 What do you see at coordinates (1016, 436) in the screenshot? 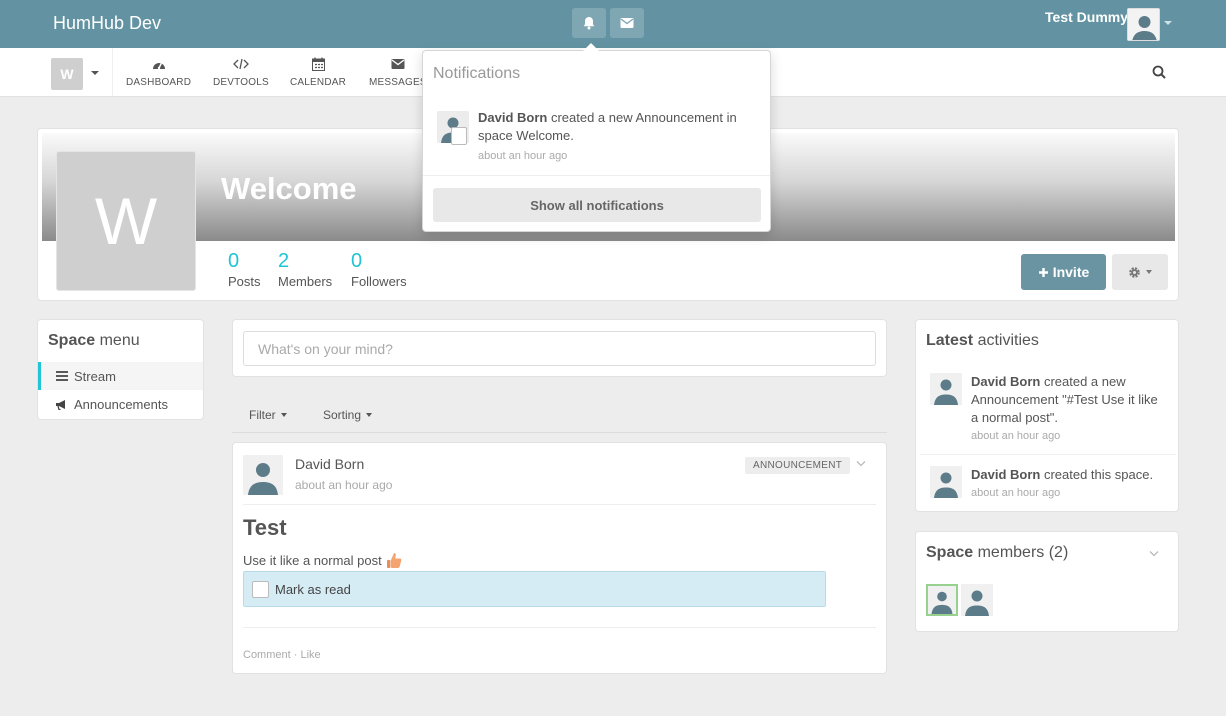
I see `activity-time: about an hour ago` at bounding box center [1016, 436].